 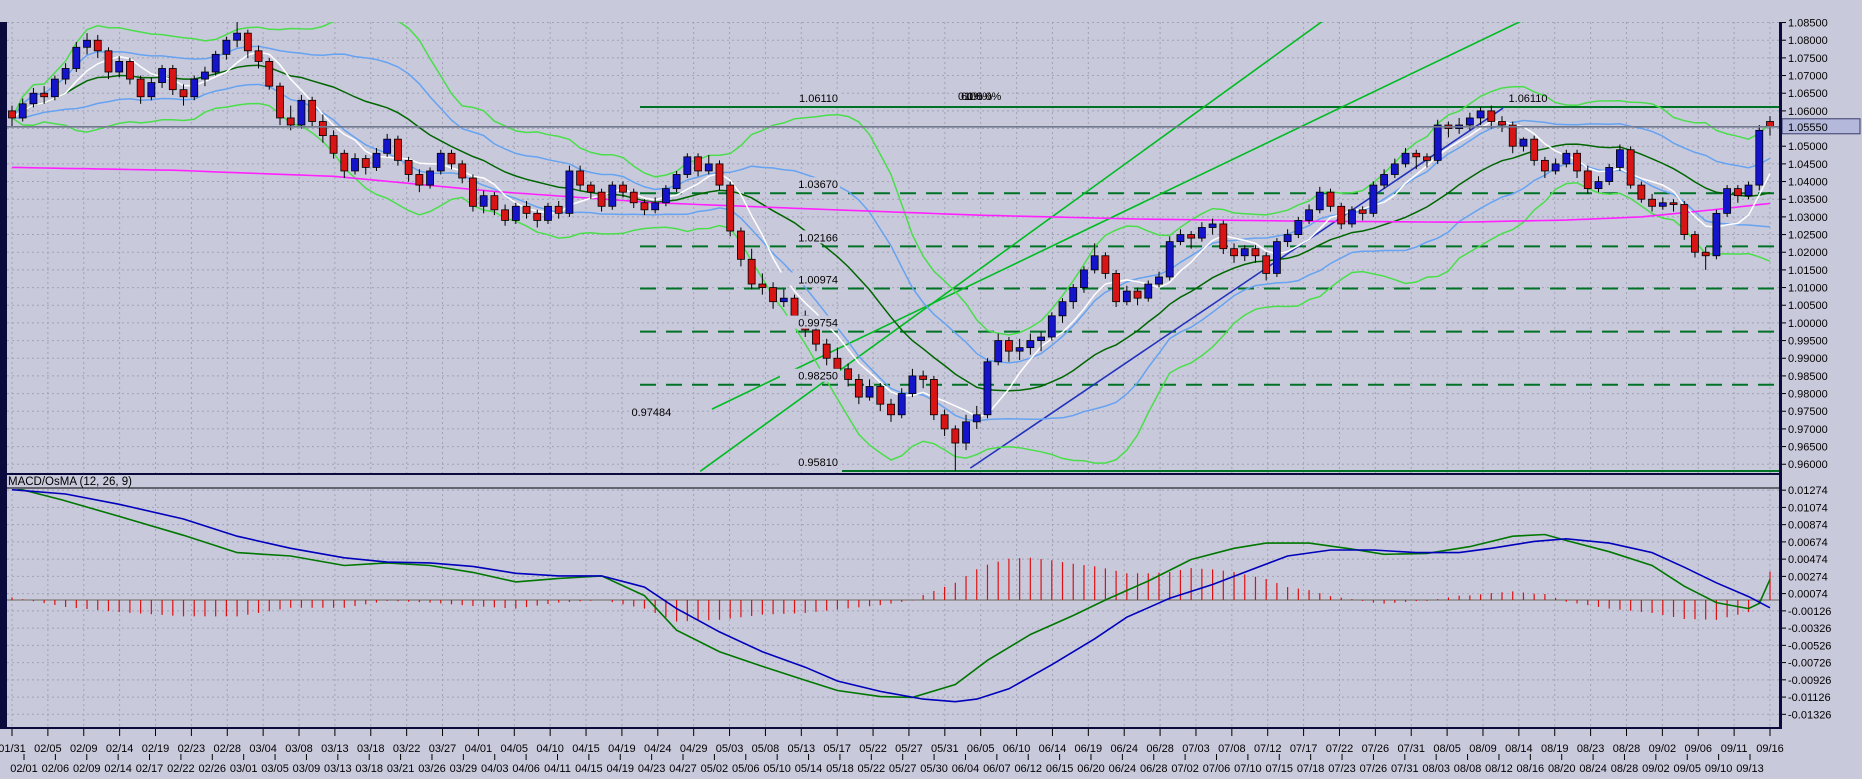 I want to click on macd-axis-label: -0.01126, so click(x=1809, y=698).